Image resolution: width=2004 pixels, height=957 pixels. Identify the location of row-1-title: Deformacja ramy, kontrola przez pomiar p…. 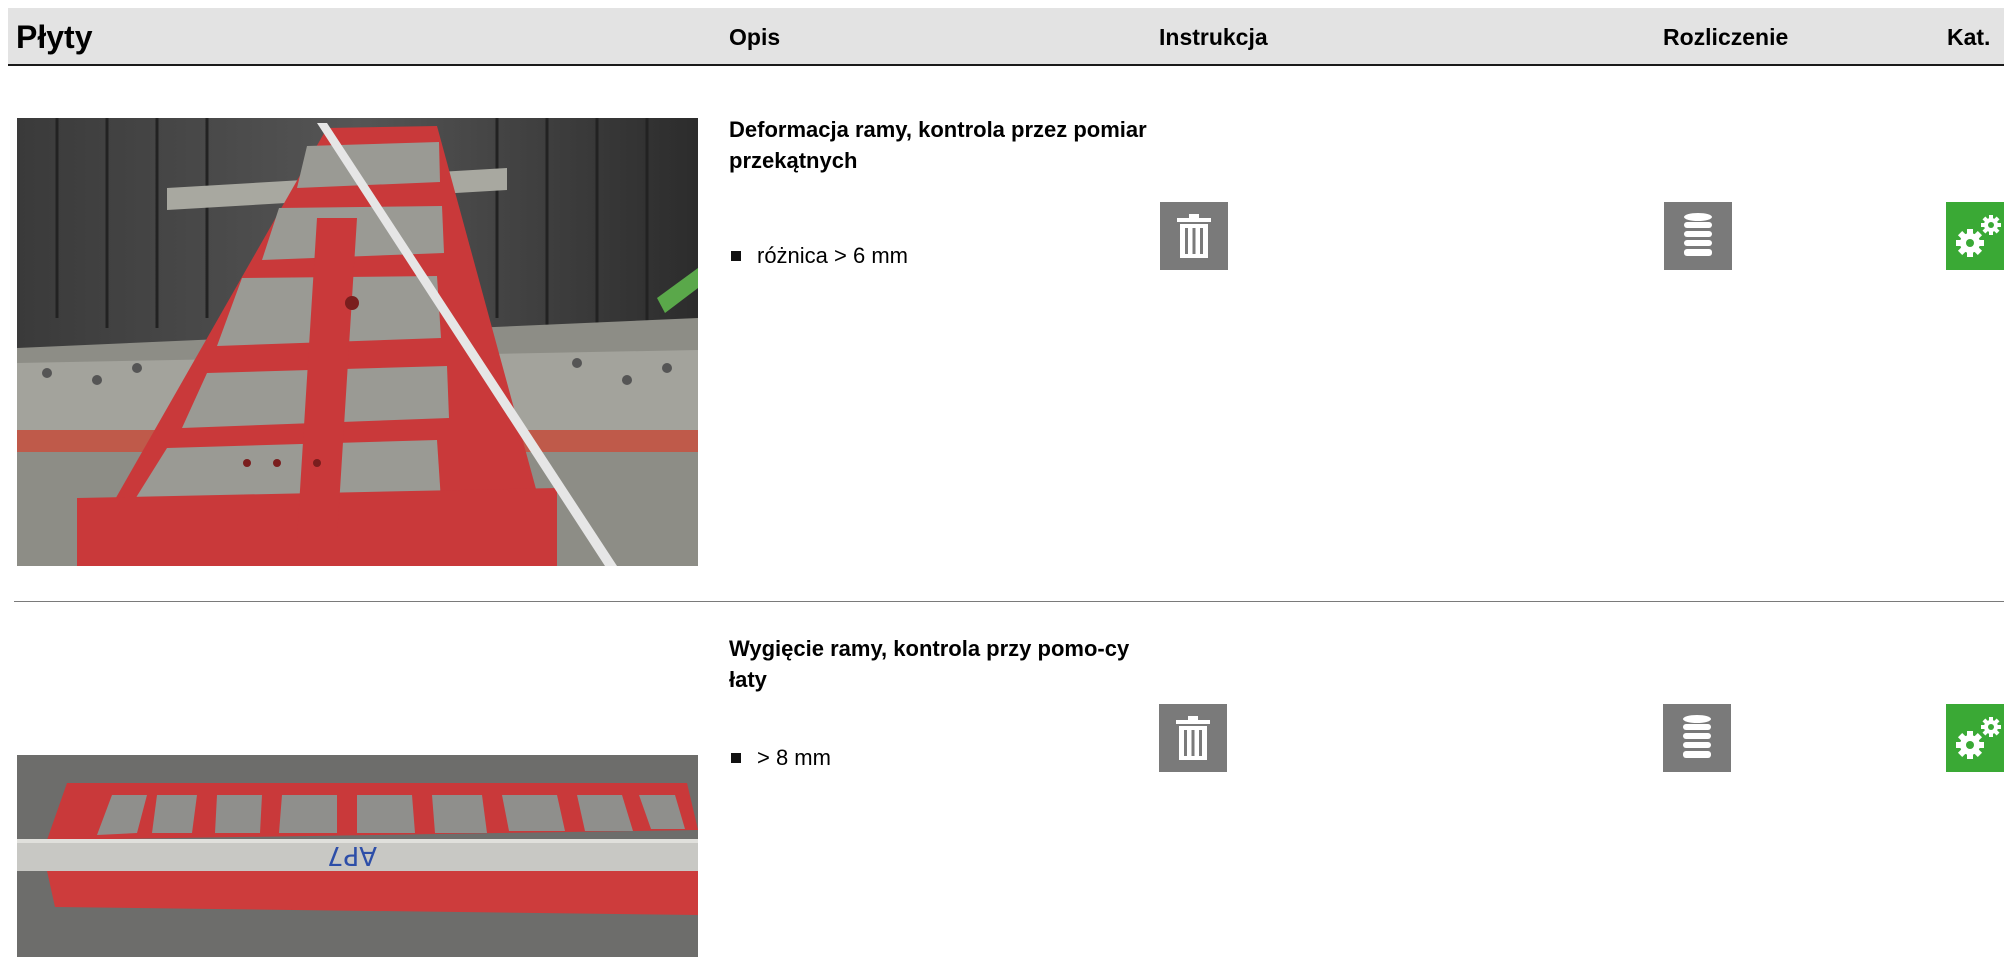
(938, 145).